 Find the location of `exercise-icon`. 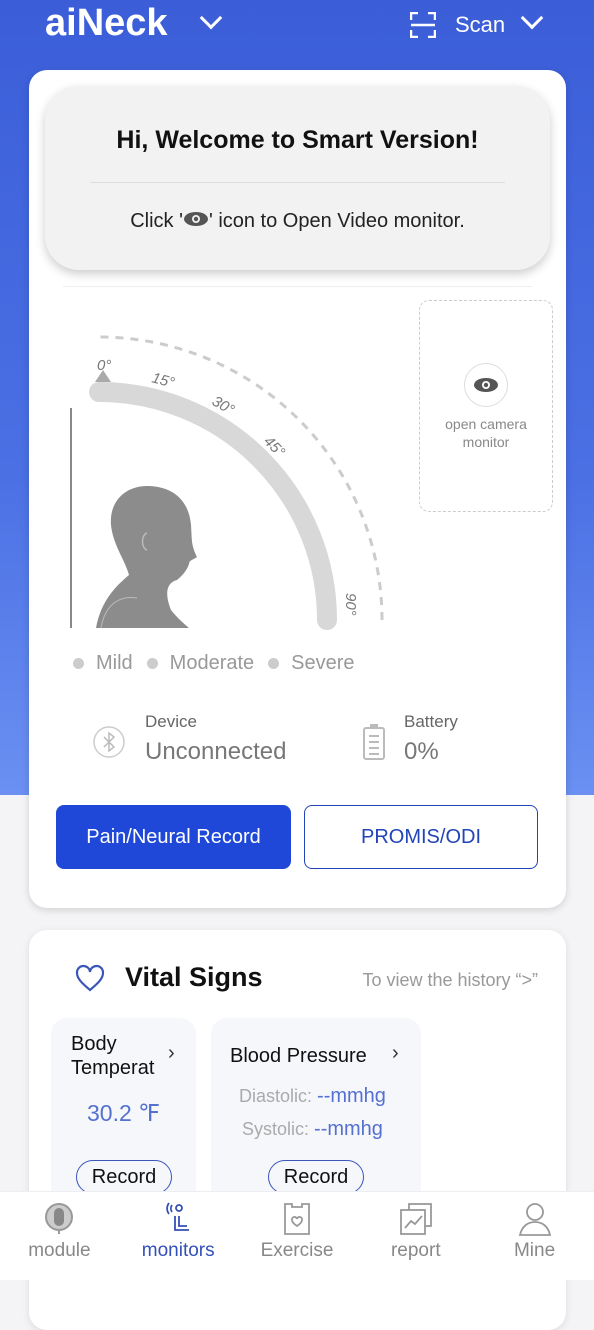

exercise-icon is located at coordinates (297, 1219).